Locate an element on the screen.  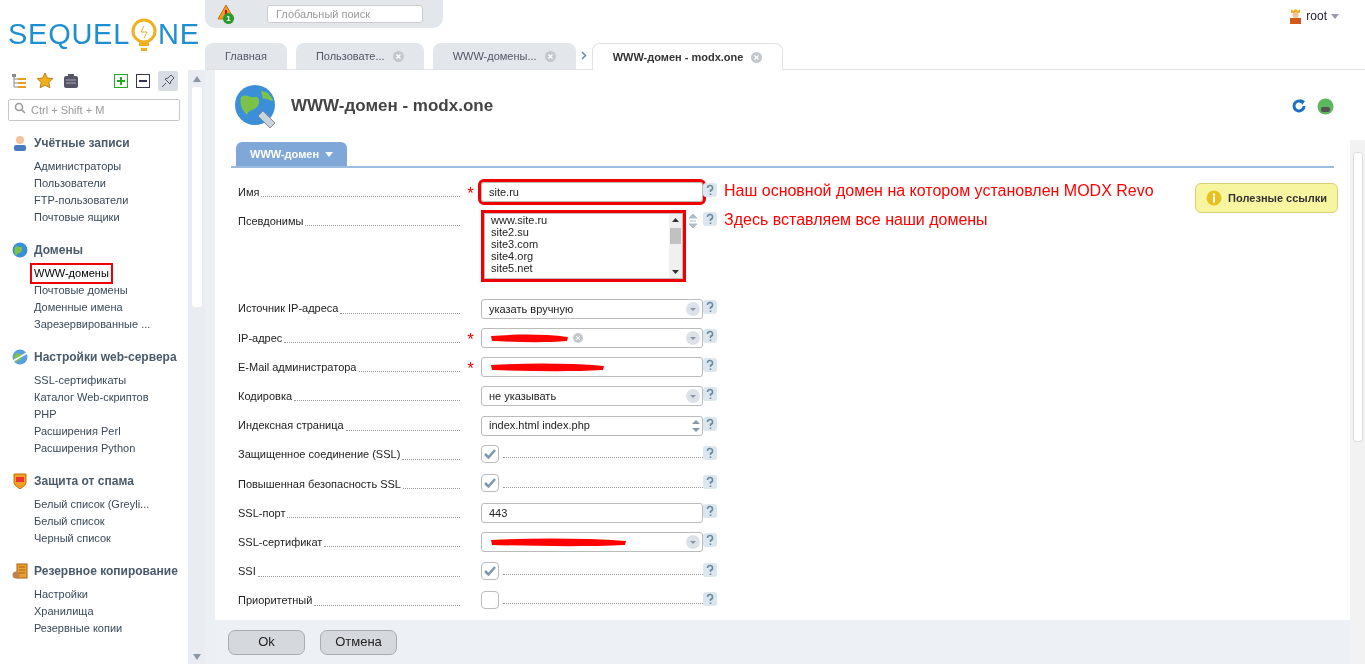
tag-select-field is located at coordinates (592, 338).